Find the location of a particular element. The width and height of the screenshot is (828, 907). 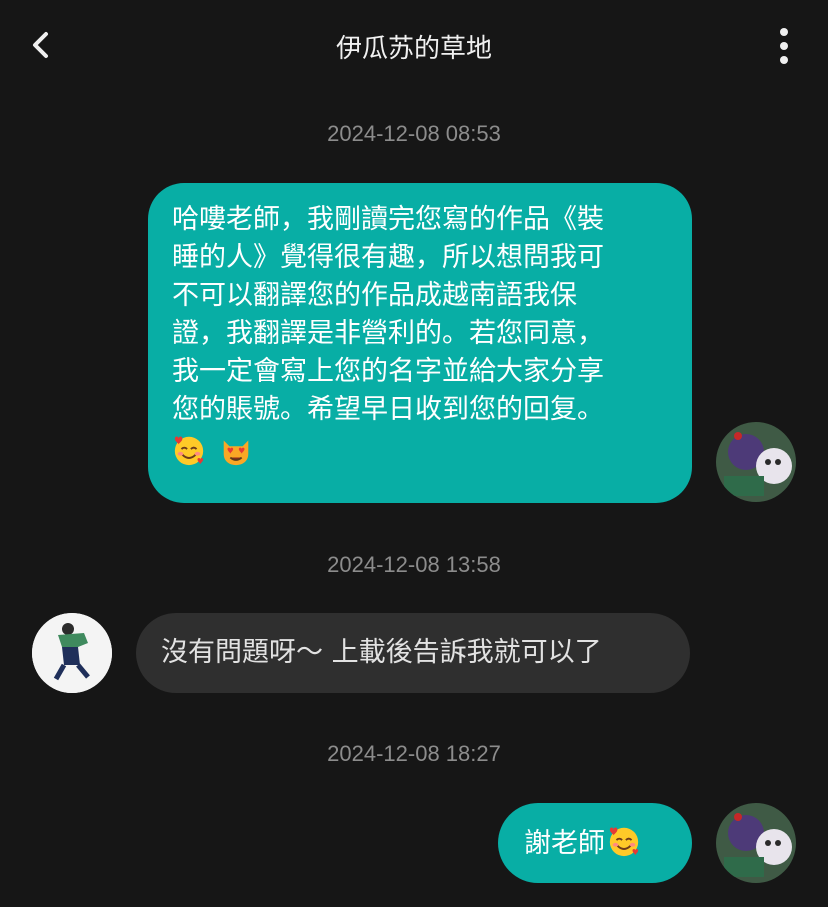

more-options-button is located at coordinates (784, 46).